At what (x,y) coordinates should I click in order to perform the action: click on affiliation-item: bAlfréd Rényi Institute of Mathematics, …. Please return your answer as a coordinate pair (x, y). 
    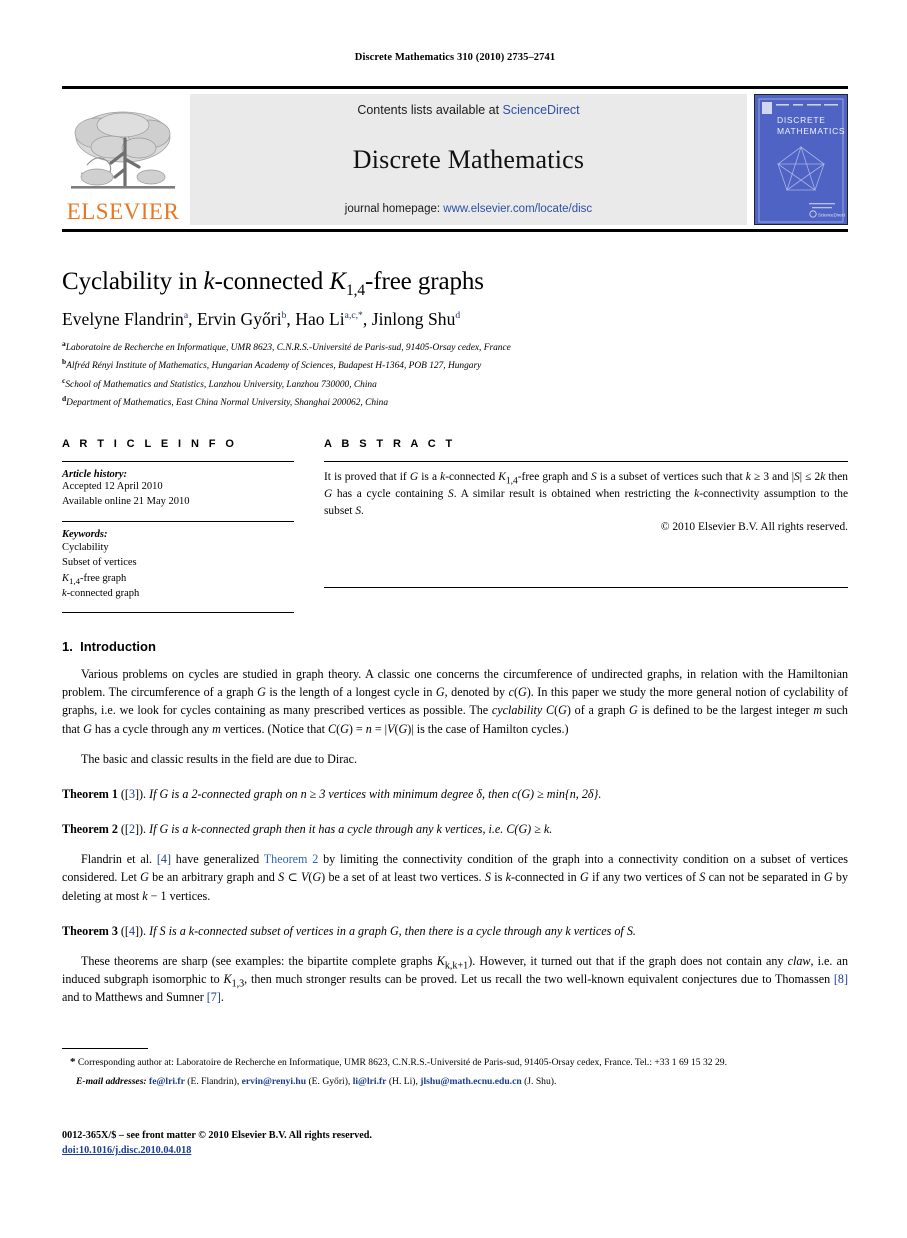
    Looking at the image, I should click on (455, 365).